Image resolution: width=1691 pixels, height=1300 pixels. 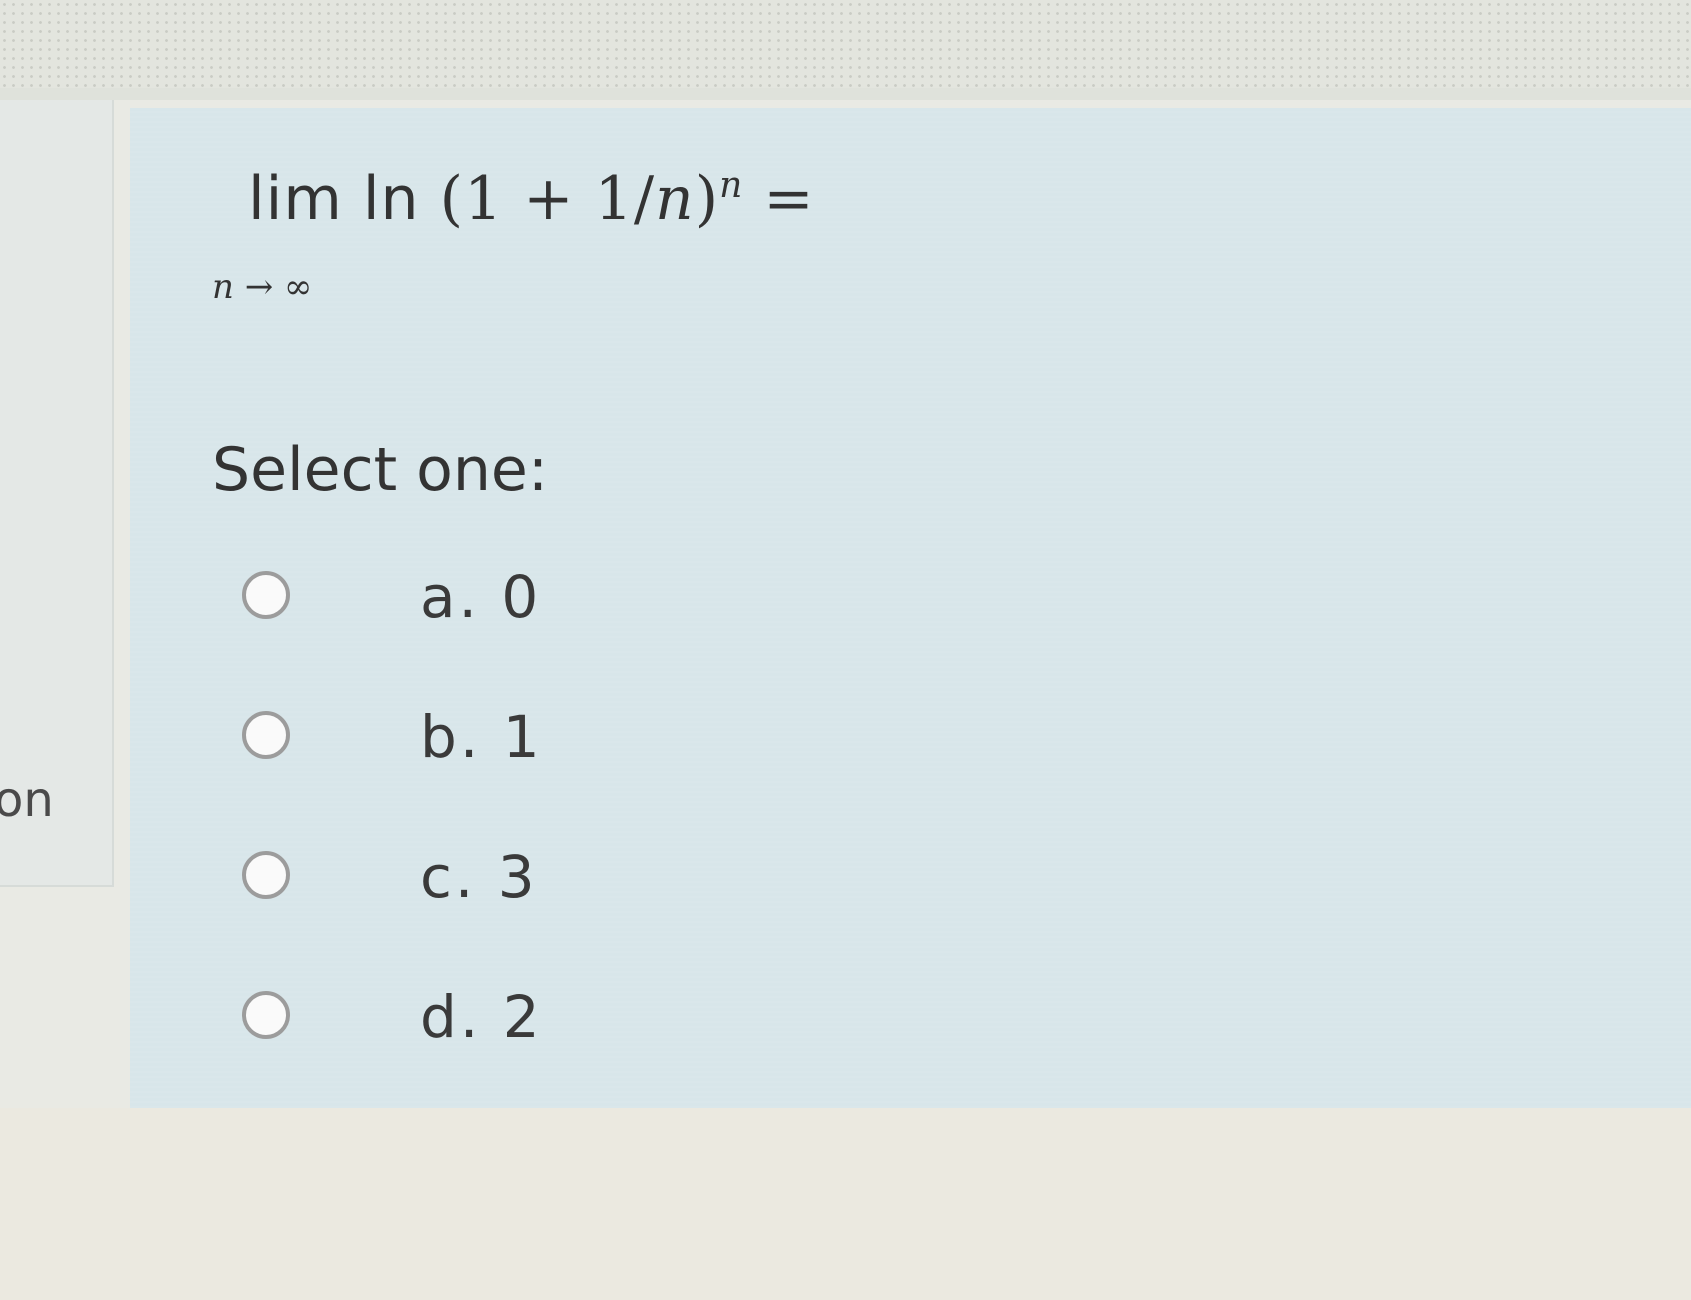 I want to click on left-side-panel, so click(x=57, y=493).